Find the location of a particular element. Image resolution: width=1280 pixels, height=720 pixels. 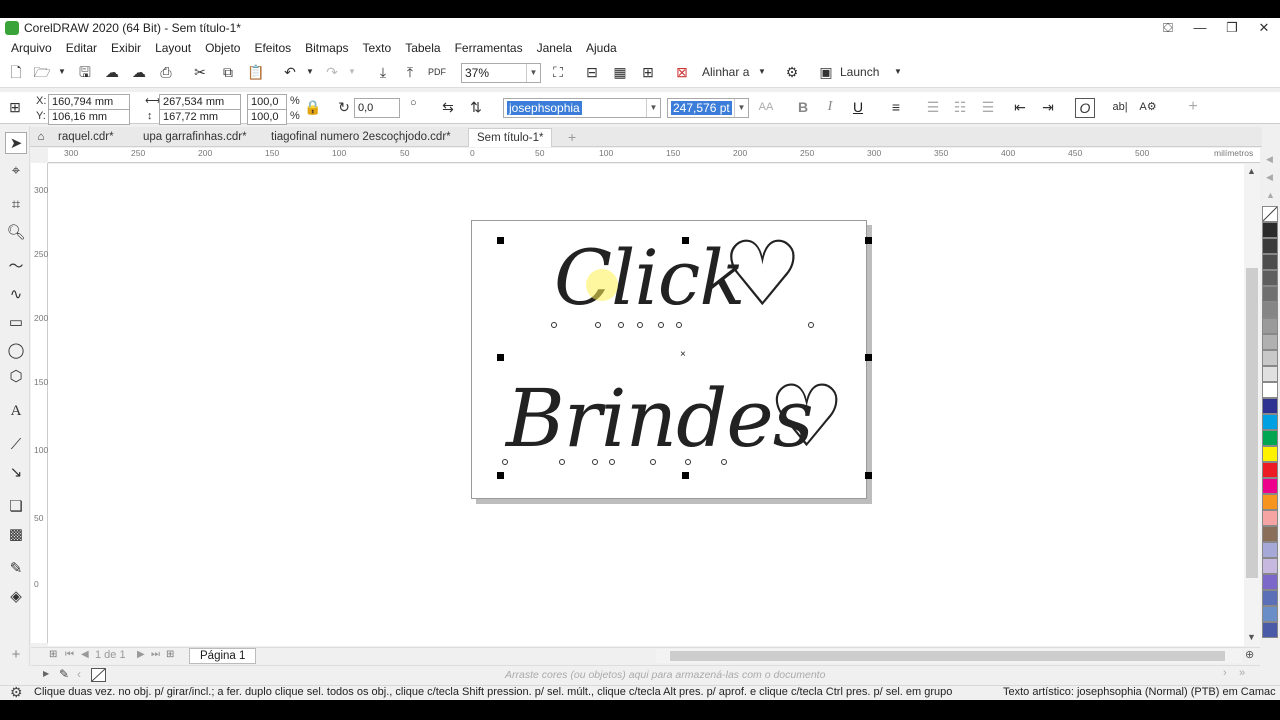

print-icon: ⎙ is located at coordinates (166, 73).